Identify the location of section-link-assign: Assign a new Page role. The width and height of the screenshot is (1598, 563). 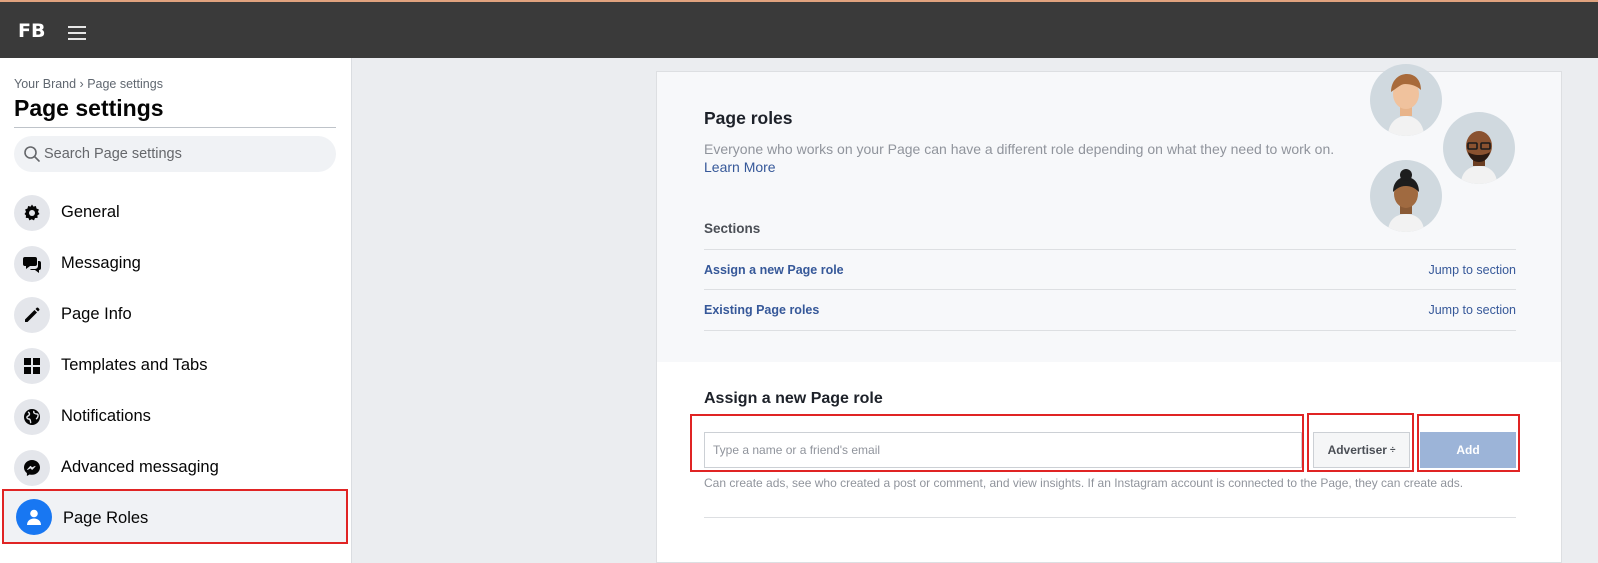
(774, 270).